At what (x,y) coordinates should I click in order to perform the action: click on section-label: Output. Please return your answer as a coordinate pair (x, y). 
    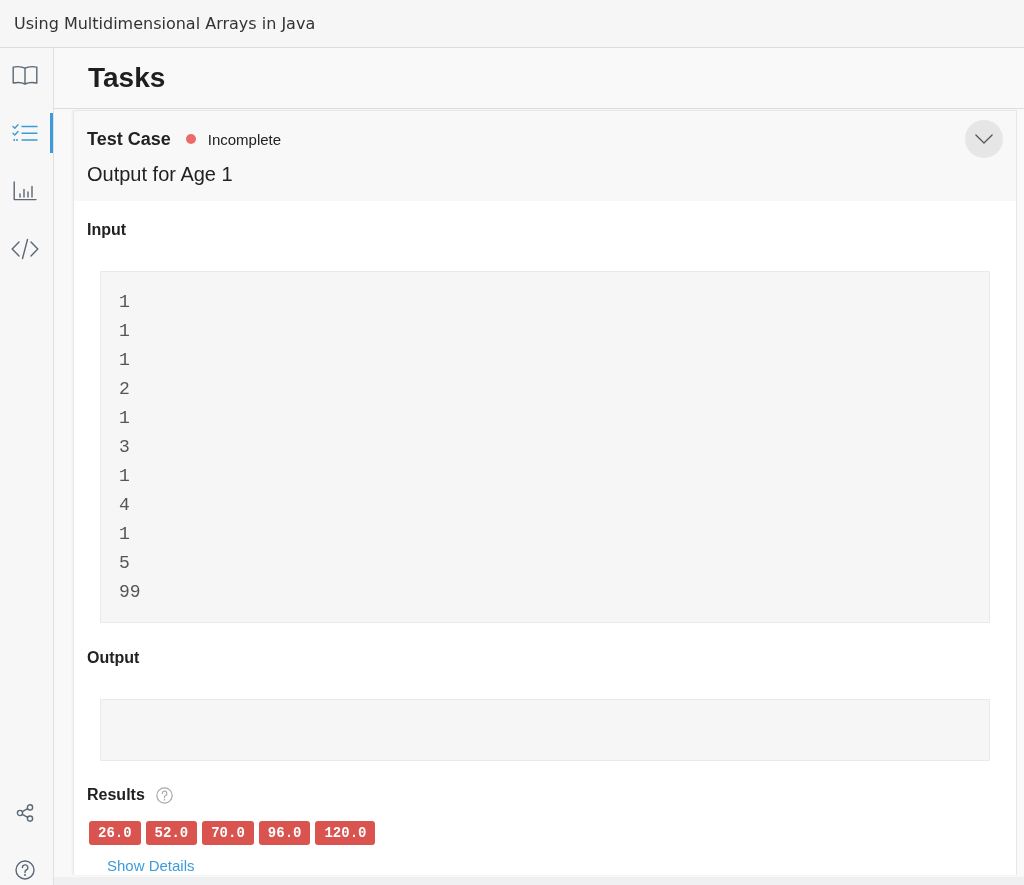
    Looking at the image, I should click on (114, 658).